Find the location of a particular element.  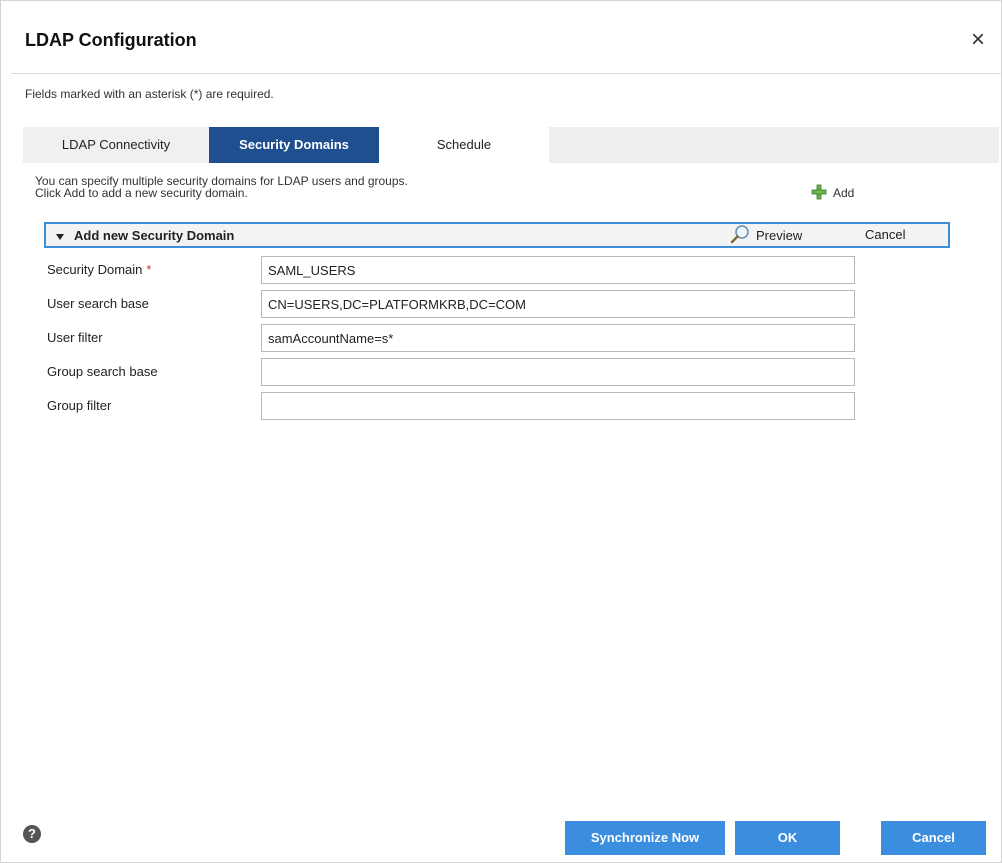

add-button: Add is located at coordinates (833, 193).